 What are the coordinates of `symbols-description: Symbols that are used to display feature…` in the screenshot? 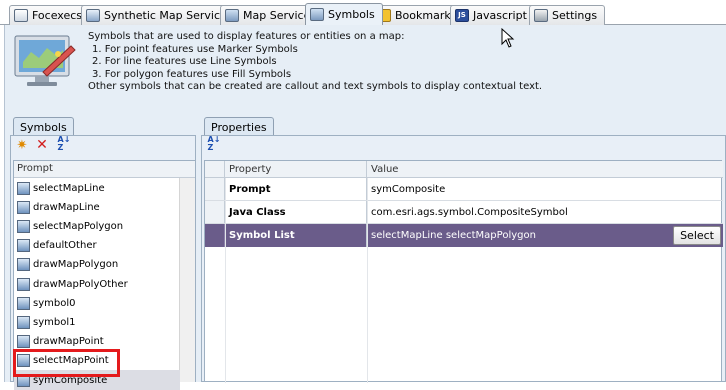 It's located at (315, 62).